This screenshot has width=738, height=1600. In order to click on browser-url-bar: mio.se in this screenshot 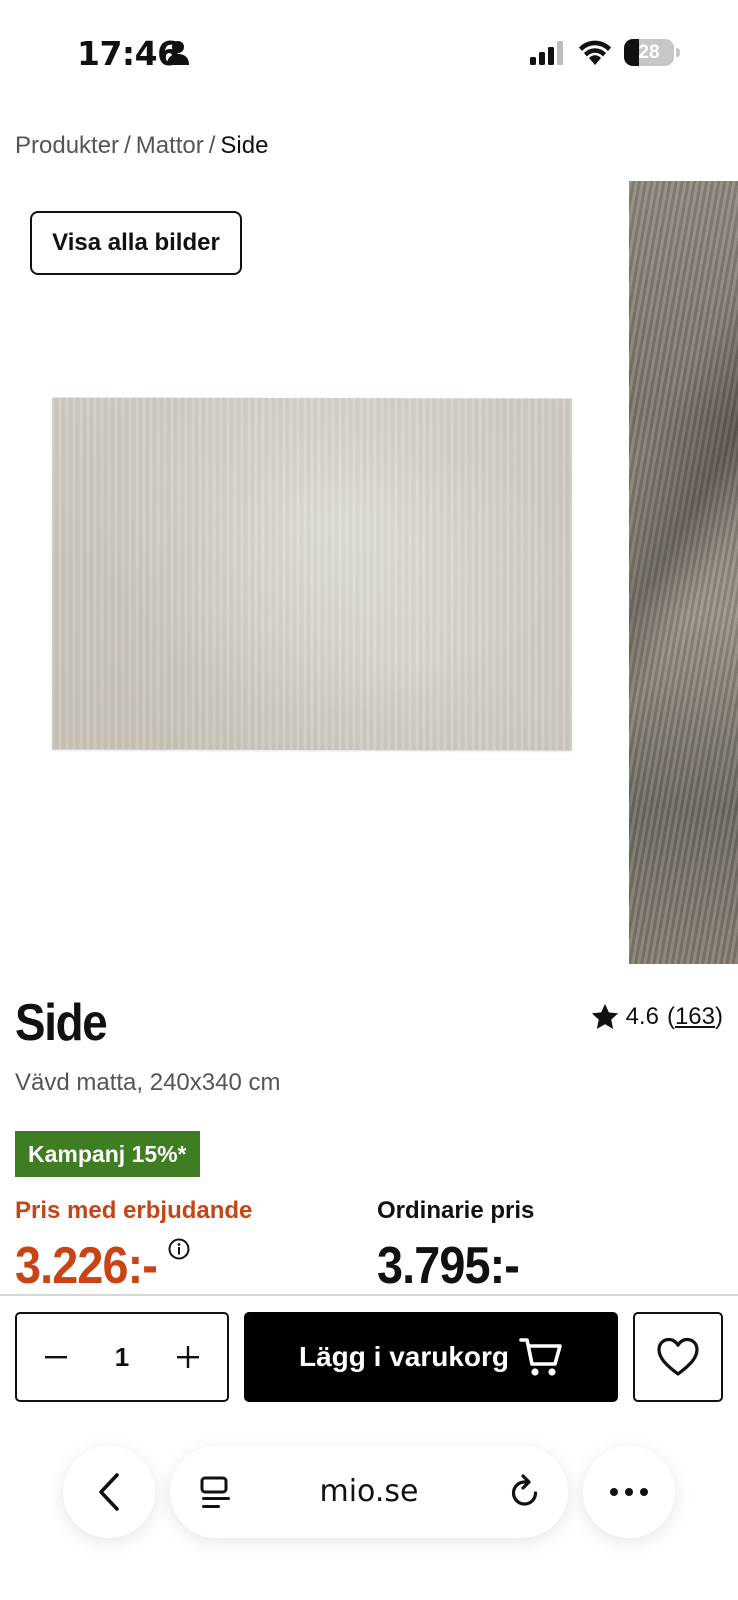, I will do `click(369, 1492)`.